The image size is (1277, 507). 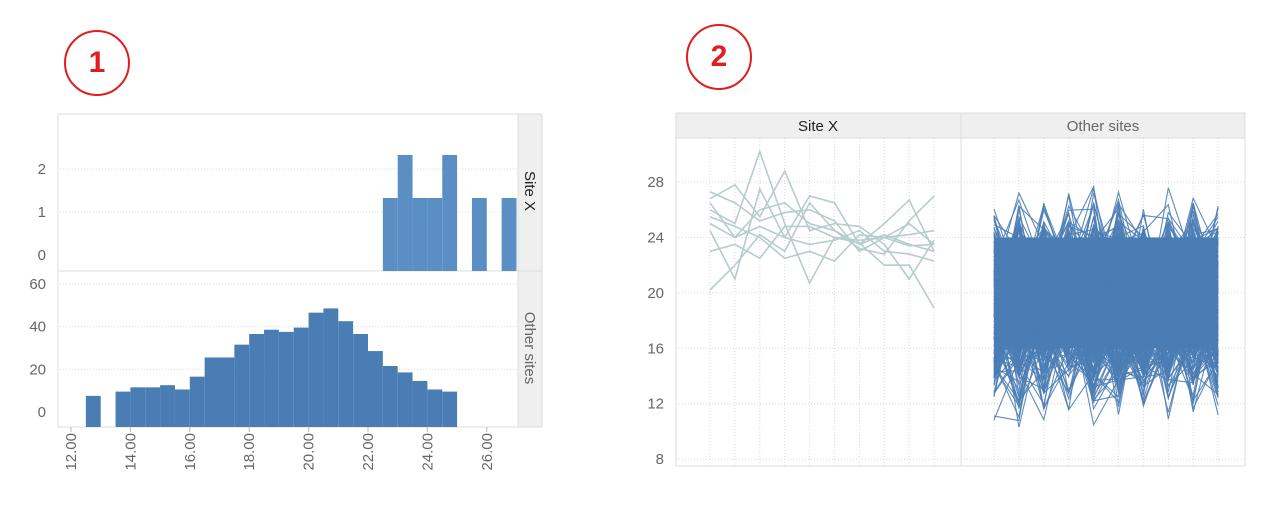 What do you see at coordinates (660, 459) in the screenshot?
I see `line-y-tick-label: 8` at bounding box center [660, 459].